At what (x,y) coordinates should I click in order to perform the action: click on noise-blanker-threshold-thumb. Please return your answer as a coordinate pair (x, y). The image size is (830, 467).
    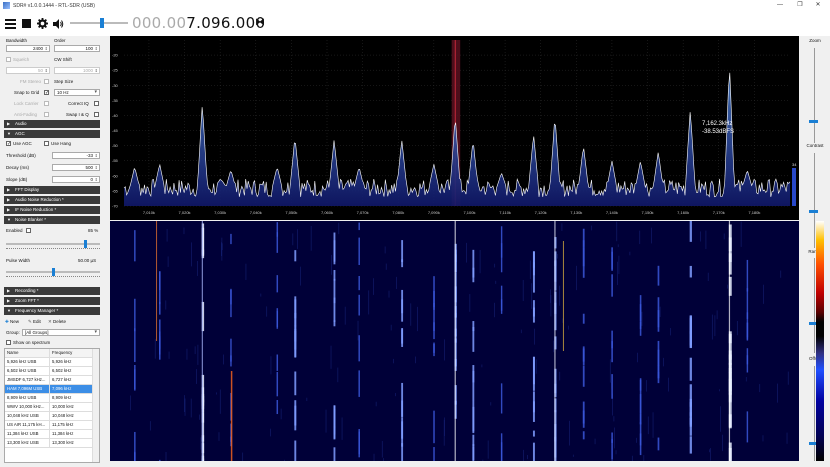
    Looking at the image, I should click on (86, 244).